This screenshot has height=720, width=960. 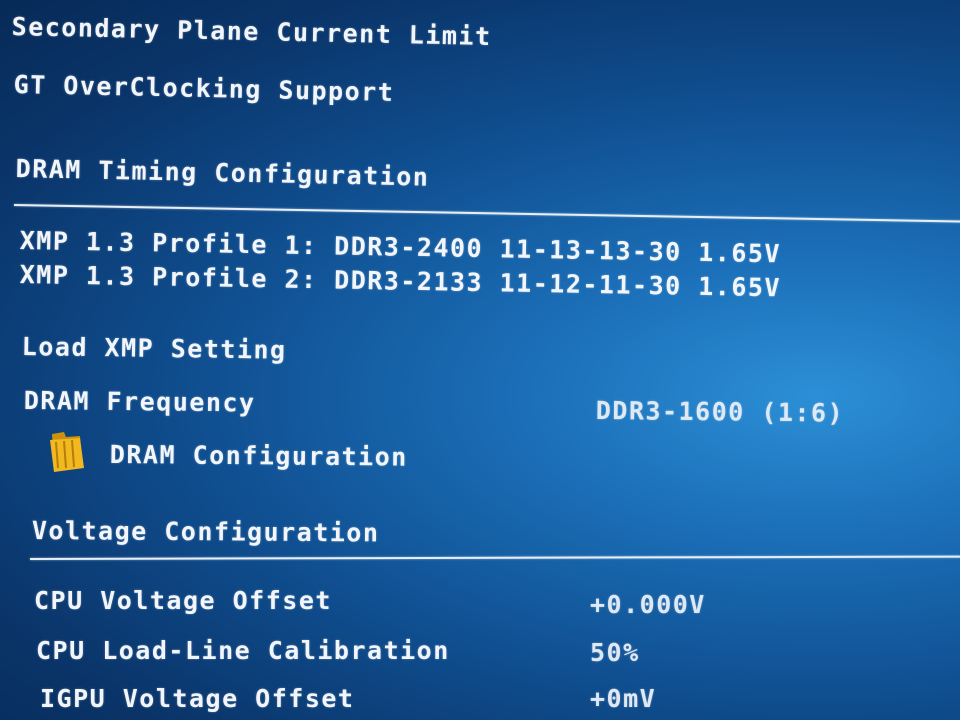 What do you see at coordinates (648, 604) in the screenshot?
I see `cpu-voltage-offset-value: +0.000V` at bounding box center [648, 604].